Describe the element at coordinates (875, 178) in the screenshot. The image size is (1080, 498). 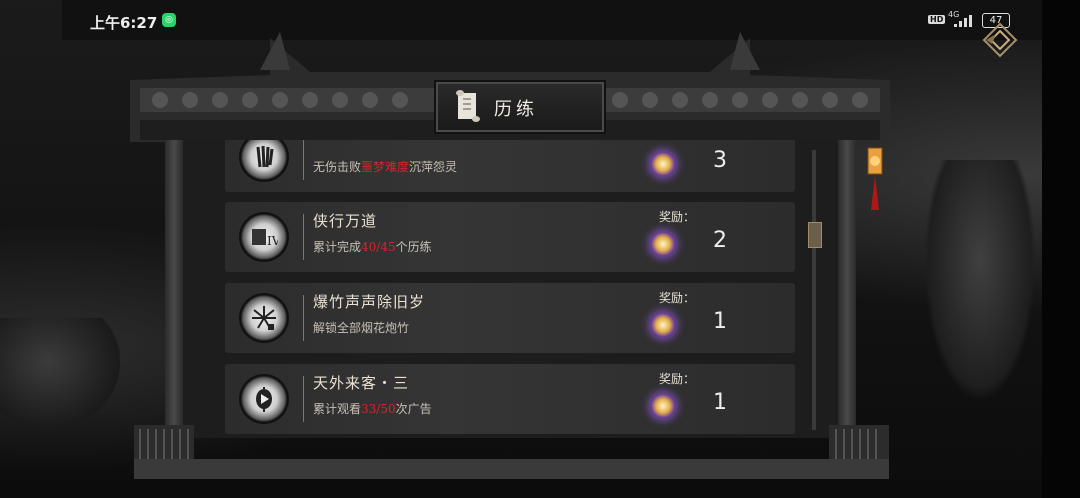
I see `lantern-icon` at that location.